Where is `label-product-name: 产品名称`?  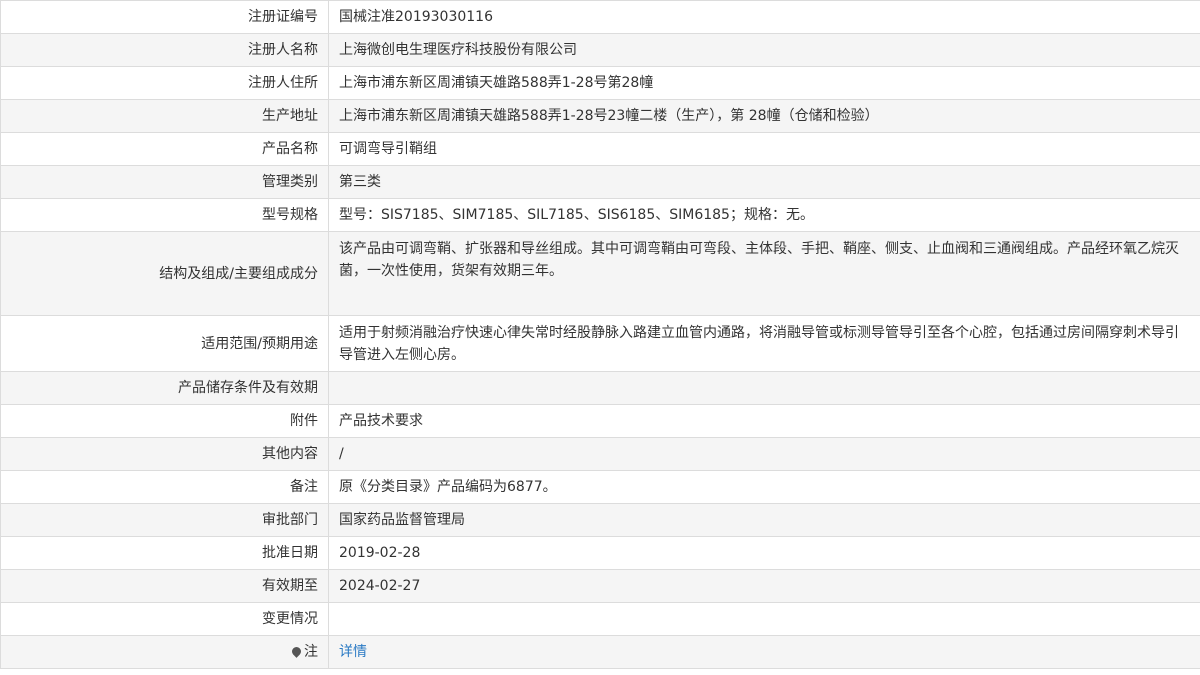 label-product-name: 产品名称 is located at coordinates (164, 149).